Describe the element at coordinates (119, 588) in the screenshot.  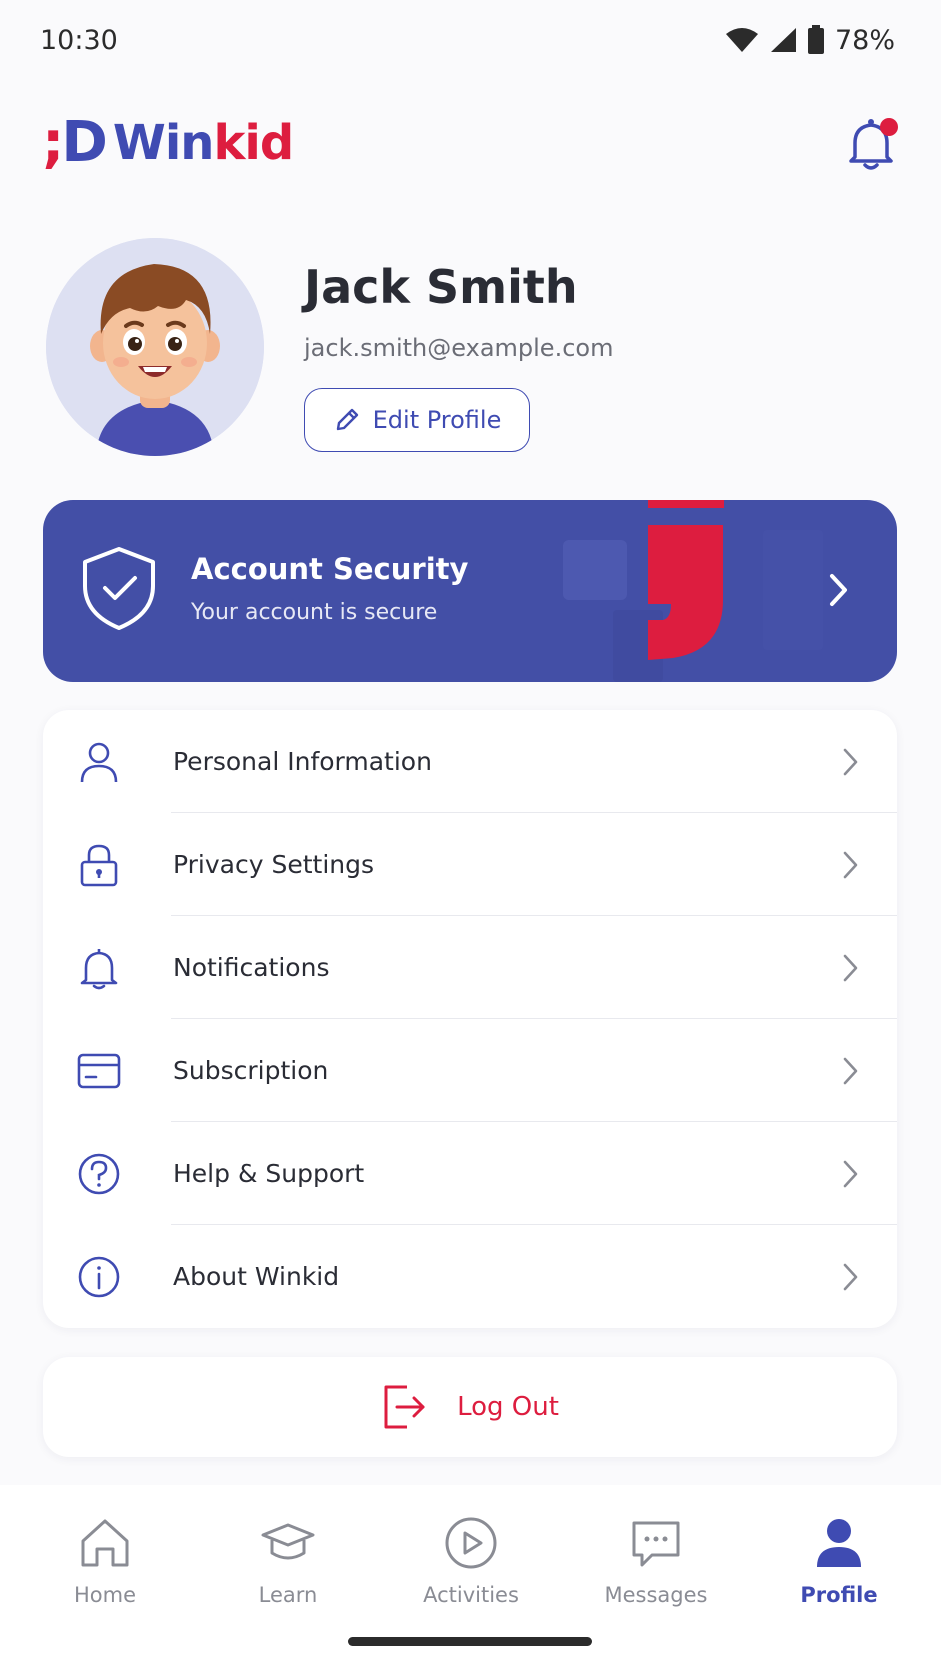
I see `shield-check-icon` at that location.